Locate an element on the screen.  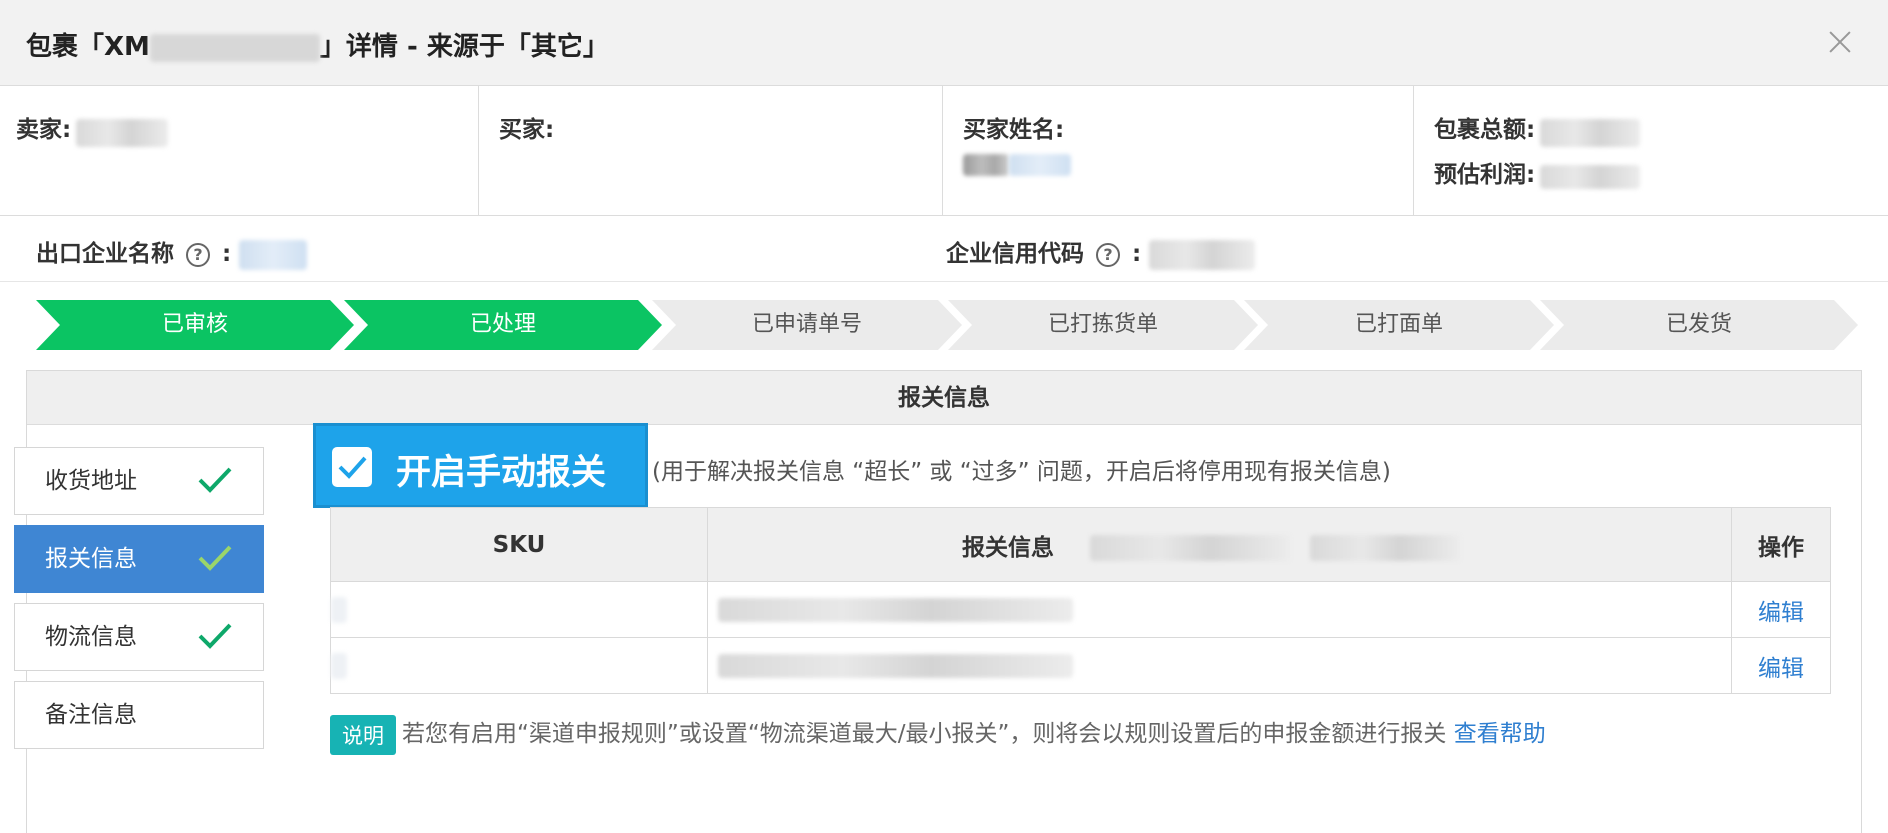
sidebar-item-customs-info: 报关信息 is located at coordinates (139, 559).